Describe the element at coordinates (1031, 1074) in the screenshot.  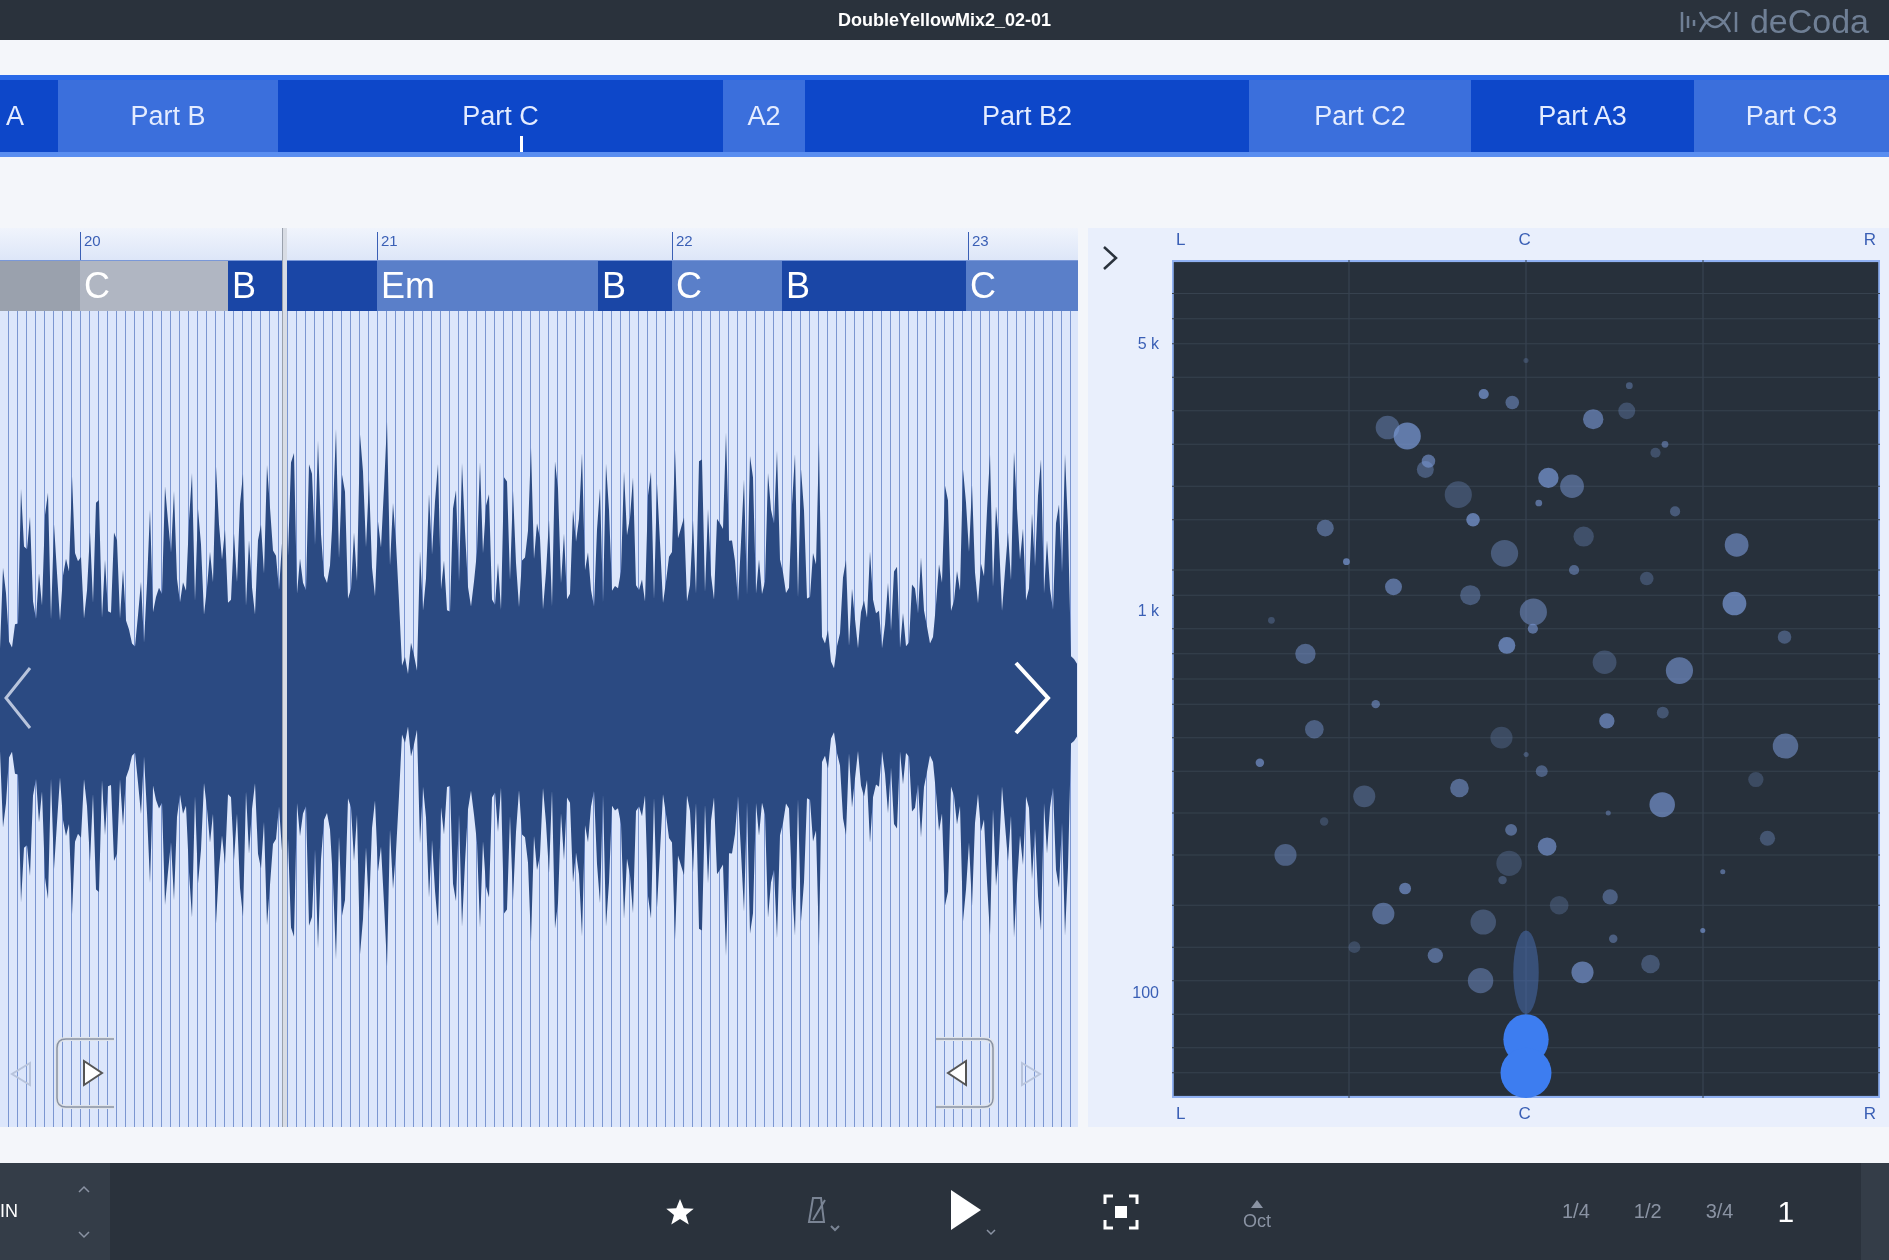
I see `right-triangle-icon` at that location.